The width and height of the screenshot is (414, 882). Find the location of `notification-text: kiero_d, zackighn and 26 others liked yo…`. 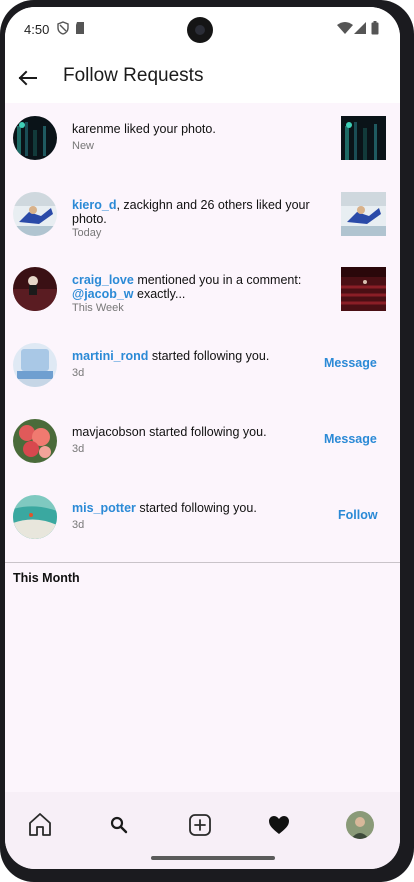

notification-text: kiero_d, zackighn and 26 others liked yo… is located at coordinates (194, 219).